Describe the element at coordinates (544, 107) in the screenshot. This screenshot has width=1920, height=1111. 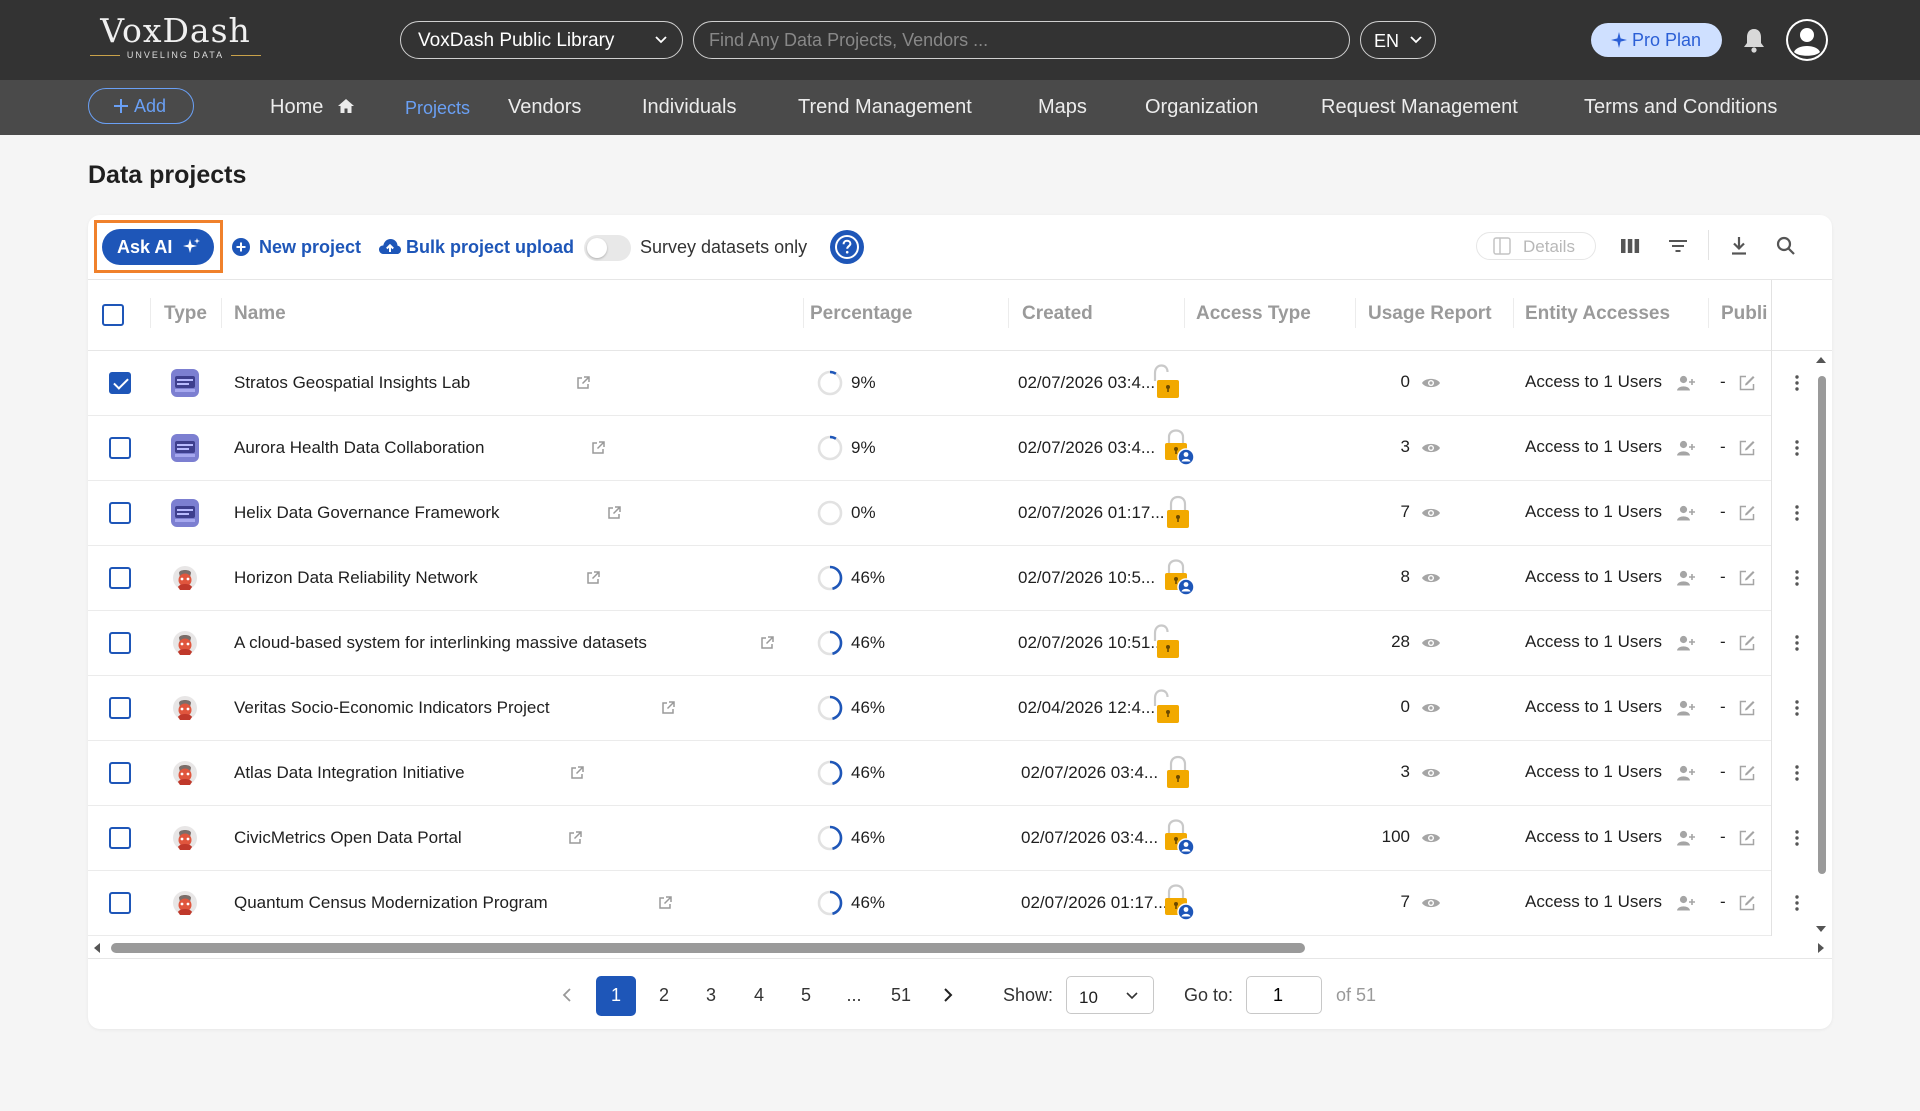
I see `nav-vendors: Vendors` at that location.